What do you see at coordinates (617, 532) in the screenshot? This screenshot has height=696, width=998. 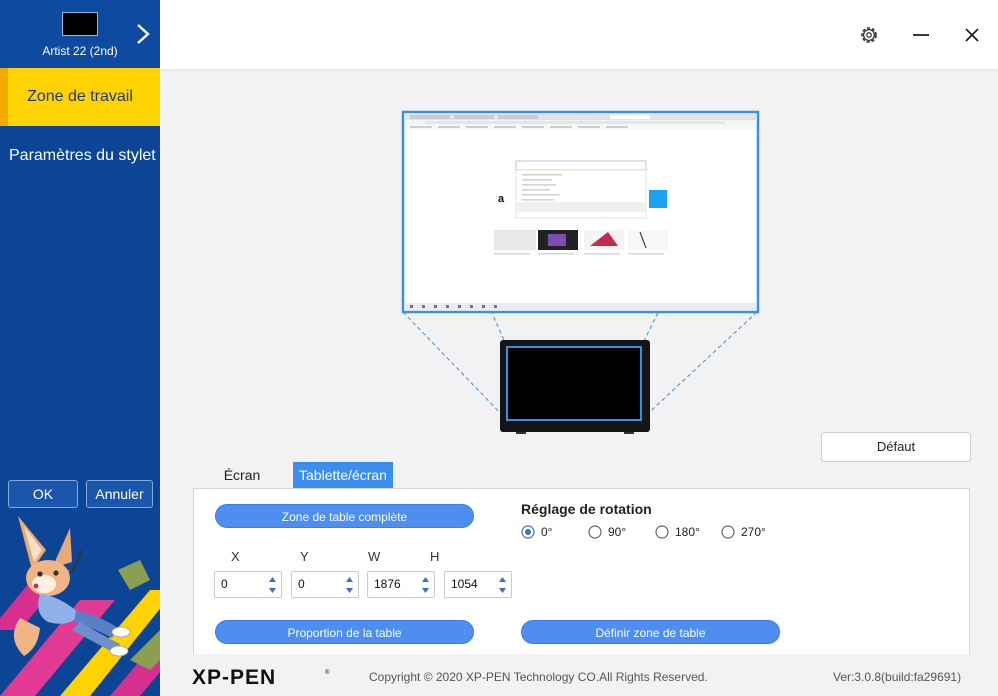 I see `radio-label: 90°` at bounding box center [617, 532].